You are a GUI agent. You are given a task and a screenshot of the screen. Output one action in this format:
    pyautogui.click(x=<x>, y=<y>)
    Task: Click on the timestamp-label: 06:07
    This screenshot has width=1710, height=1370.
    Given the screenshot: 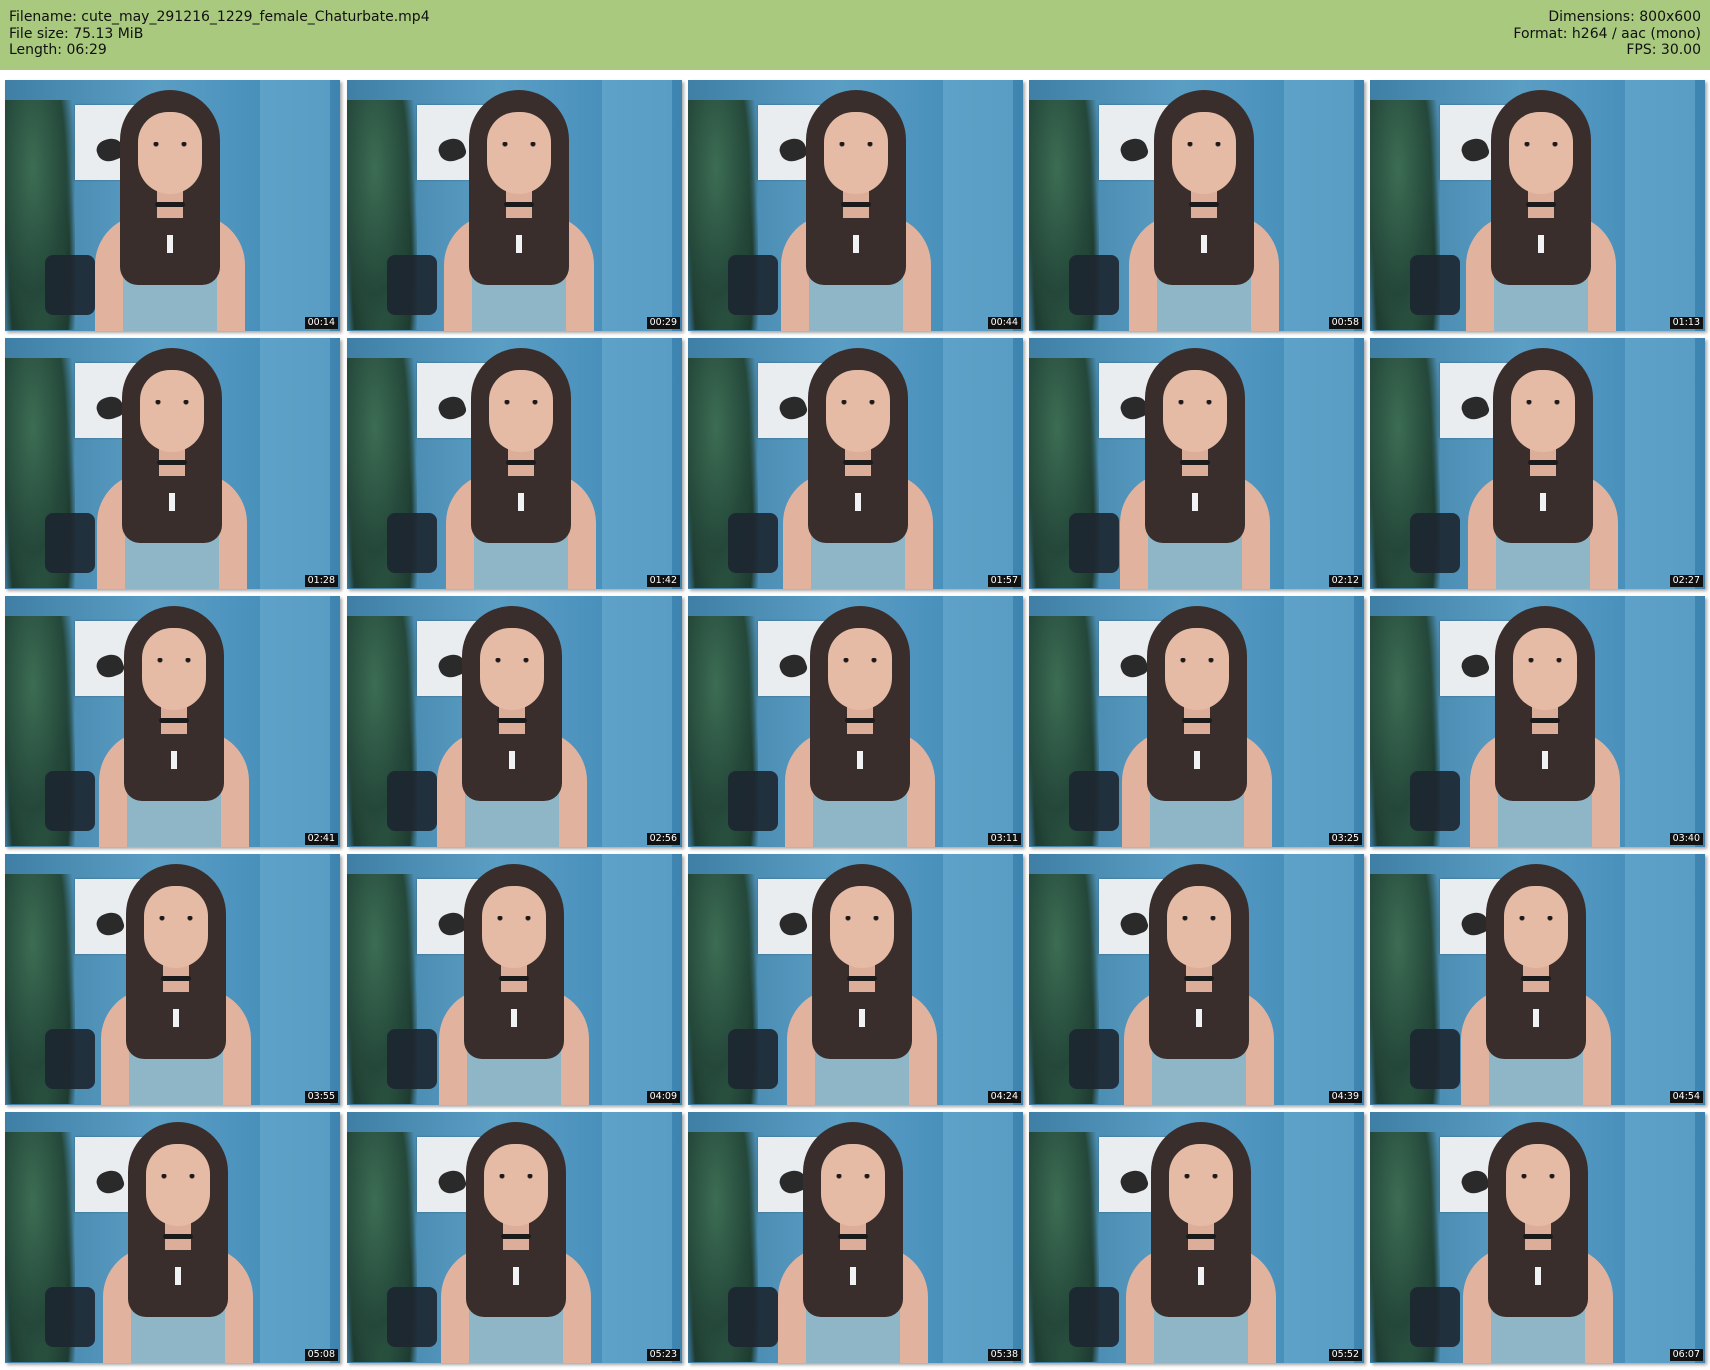 What is the action you would take?
    pyautogui.click(x=1686, y=1355)
    